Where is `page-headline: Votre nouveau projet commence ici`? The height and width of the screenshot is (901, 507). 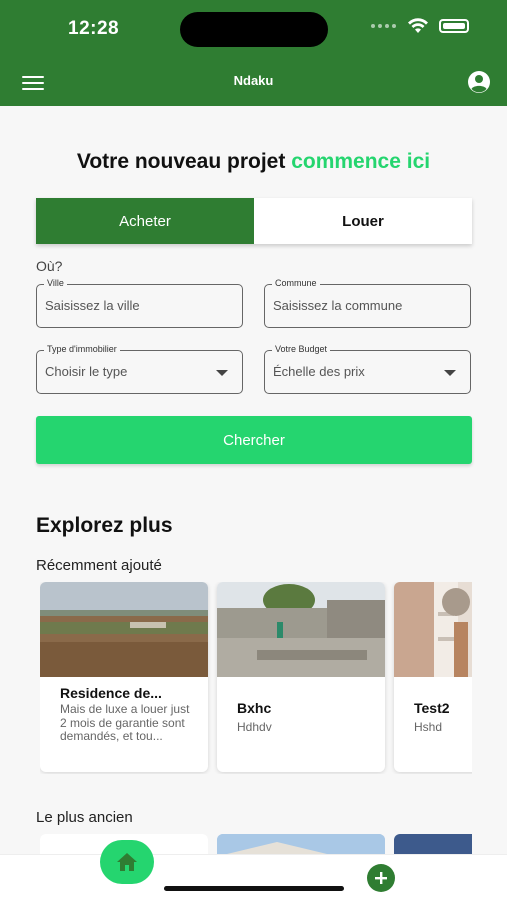
page-headline: Votre nouveau projet commence ici is located at coordinates (253, 162).